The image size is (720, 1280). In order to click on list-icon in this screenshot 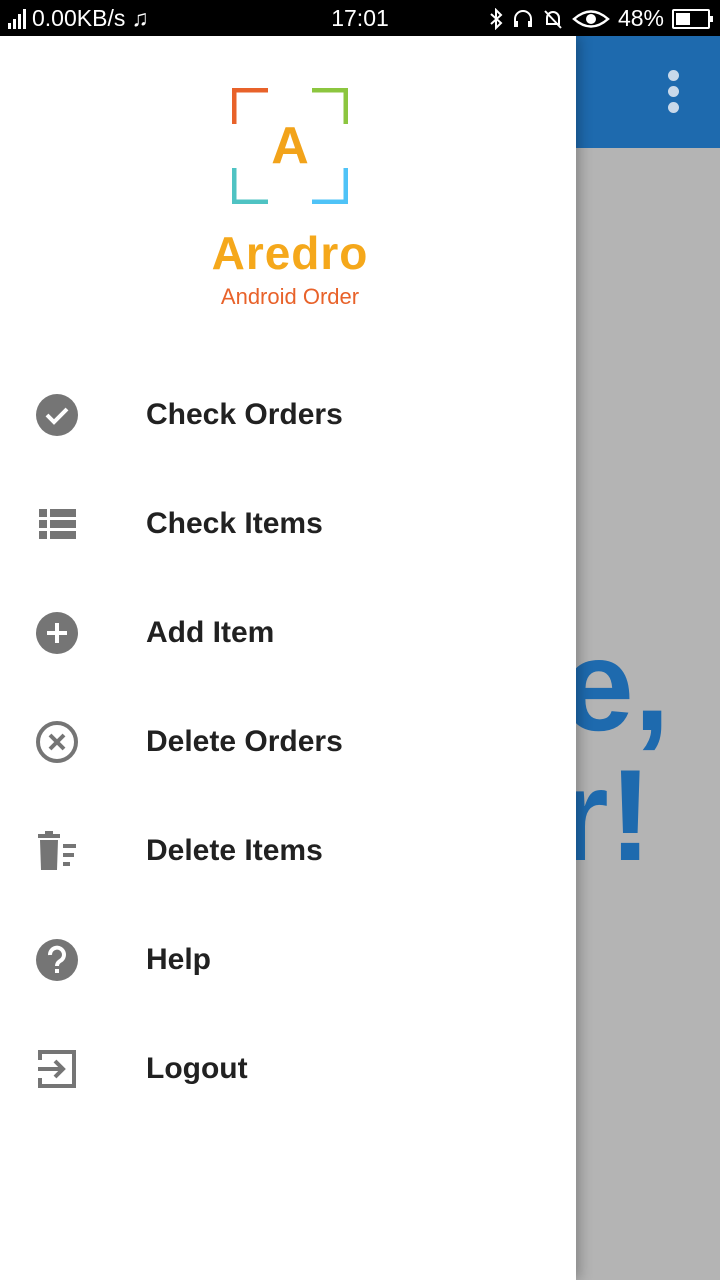, I will do `click(57, 524)`.